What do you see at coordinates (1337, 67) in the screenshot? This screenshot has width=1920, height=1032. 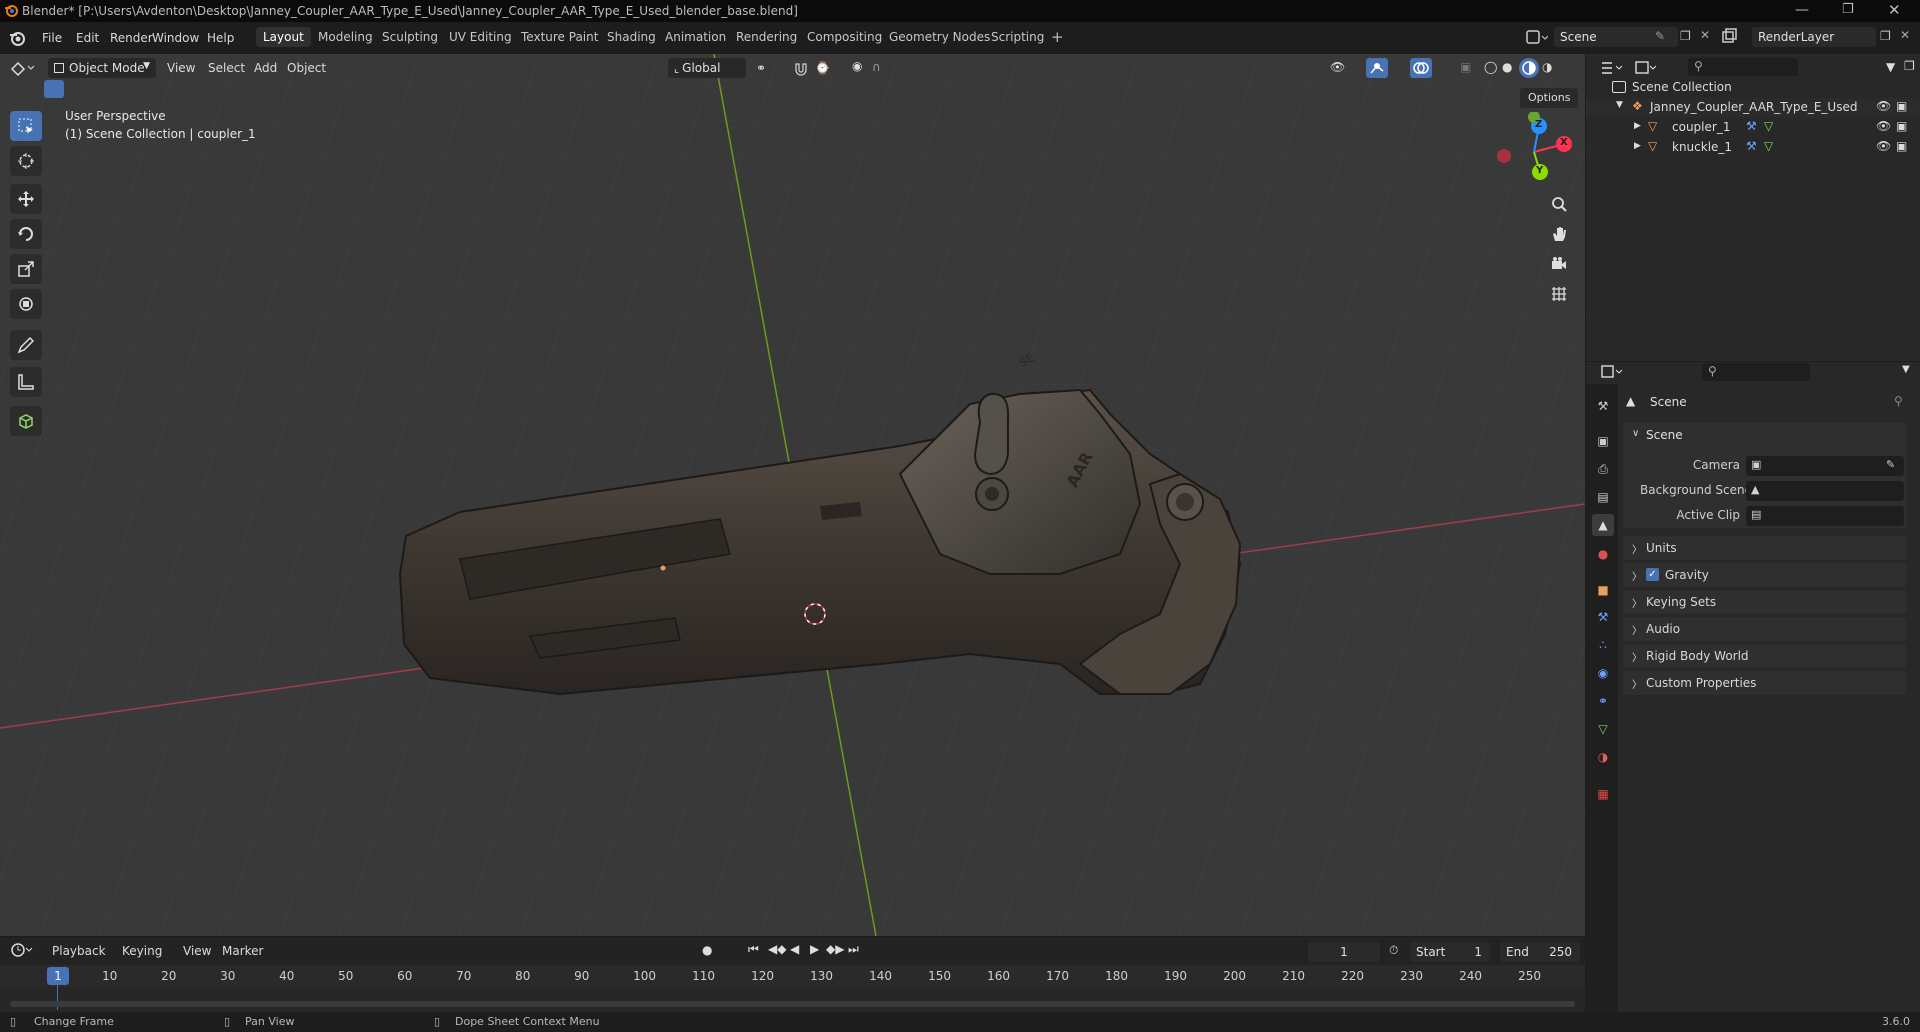 I see `visibility-filter-icon: 👁` at bounding box center [1337, 67].